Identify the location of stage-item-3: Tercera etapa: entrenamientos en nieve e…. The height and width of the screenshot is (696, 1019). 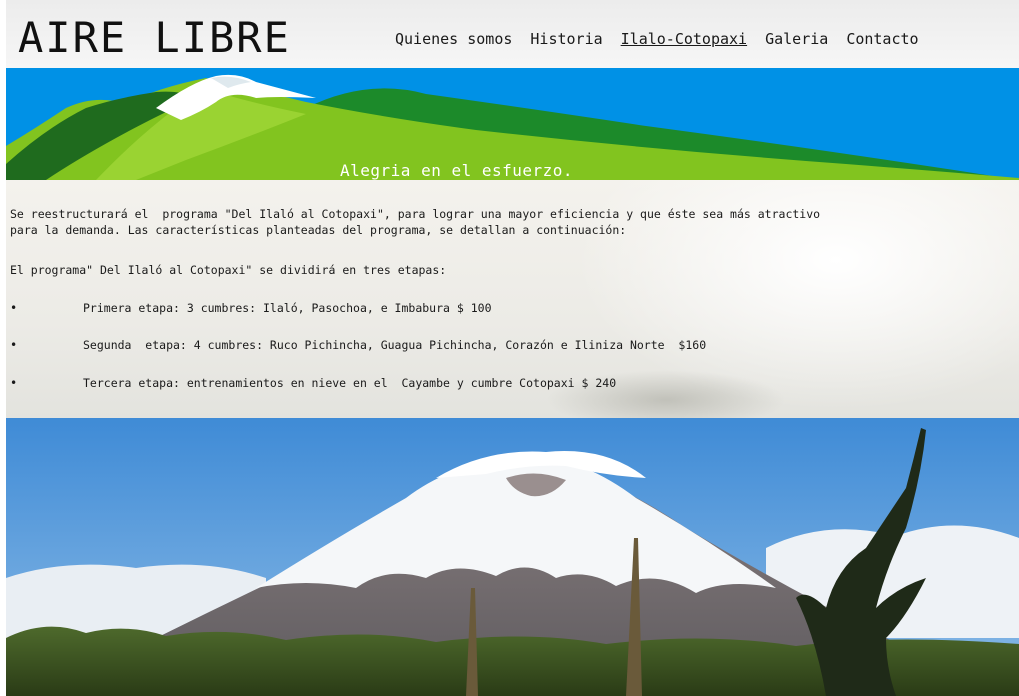
(350, 383).